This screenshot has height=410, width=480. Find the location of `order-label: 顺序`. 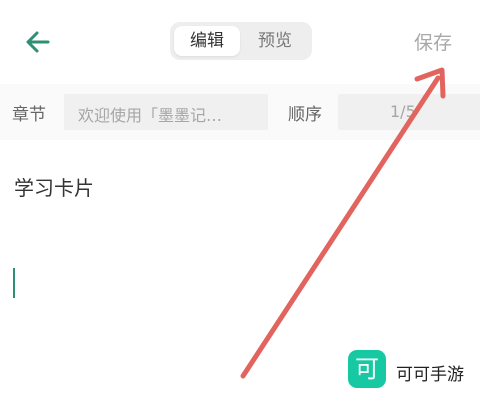

order-label: 顺序 is located at coordinates (305, 115).